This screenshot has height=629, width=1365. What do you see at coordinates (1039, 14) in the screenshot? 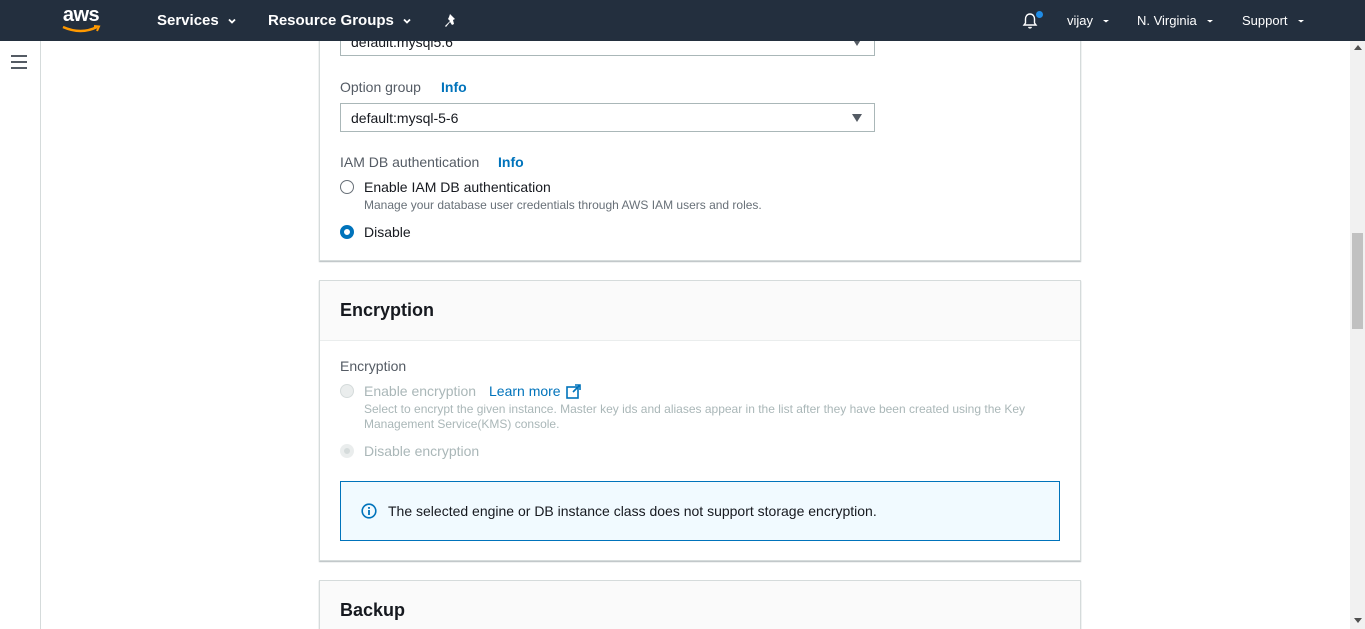
I see `notification-dot` at bounding box center [1039, 14].